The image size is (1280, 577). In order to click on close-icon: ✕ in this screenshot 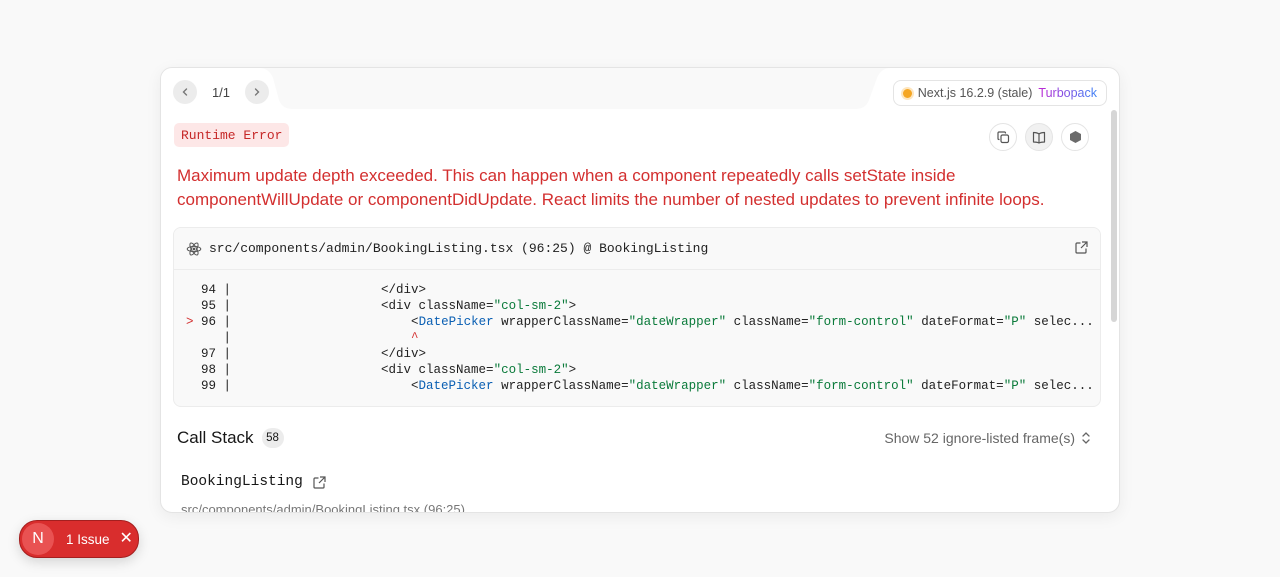, I will do `click(126, 539)`.